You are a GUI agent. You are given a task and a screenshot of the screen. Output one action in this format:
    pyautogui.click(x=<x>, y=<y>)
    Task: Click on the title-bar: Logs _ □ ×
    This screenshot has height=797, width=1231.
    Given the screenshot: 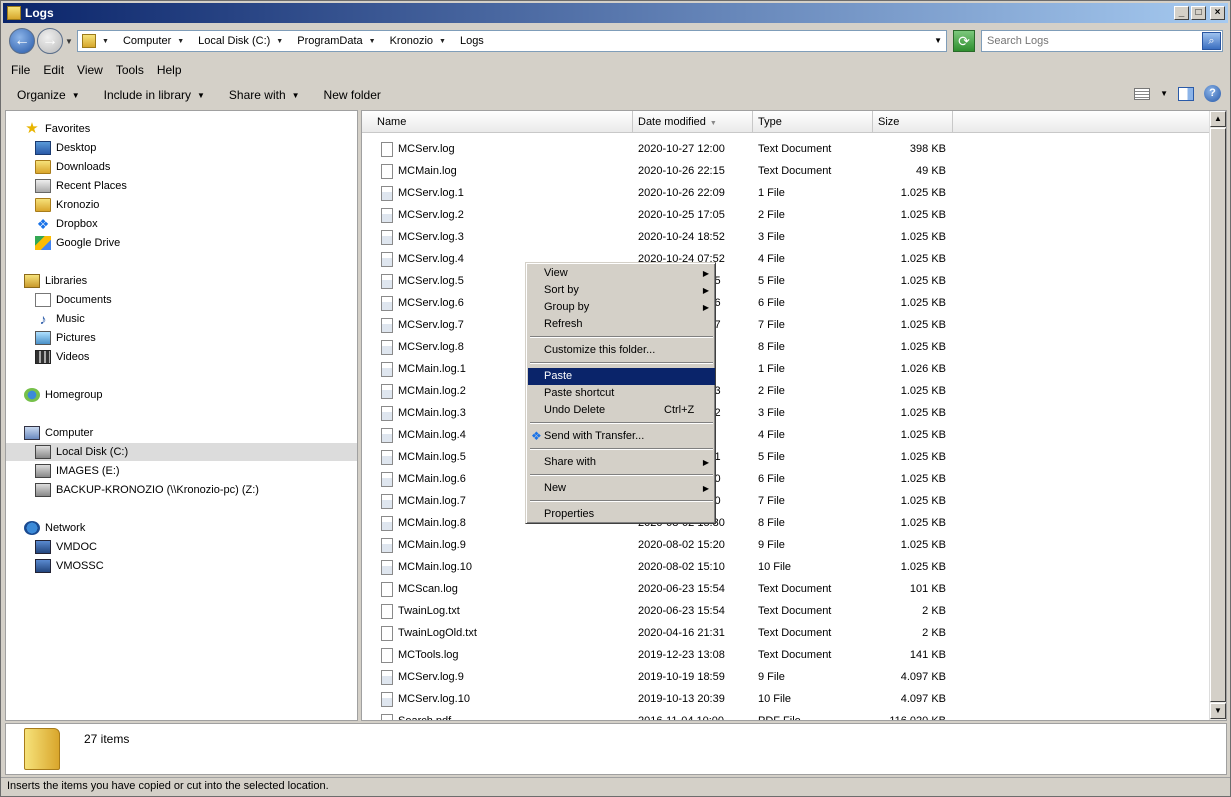 What is the action you would take?
    pyautogui.click(x=615, y=13)
    